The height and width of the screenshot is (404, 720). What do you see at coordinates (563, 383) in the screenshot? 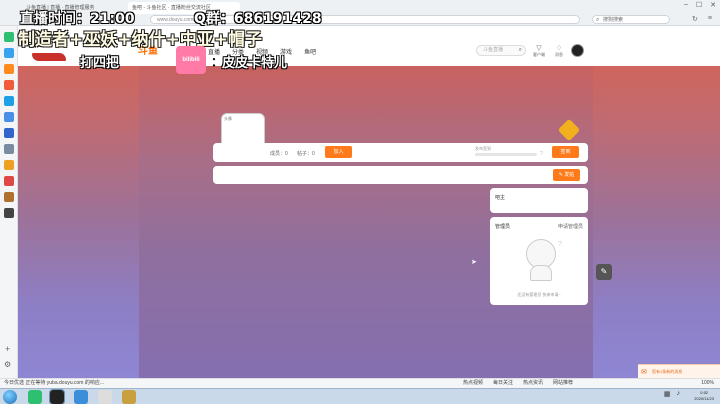
I see `status-link: 网站推荐` at bounding box center [563, 383].